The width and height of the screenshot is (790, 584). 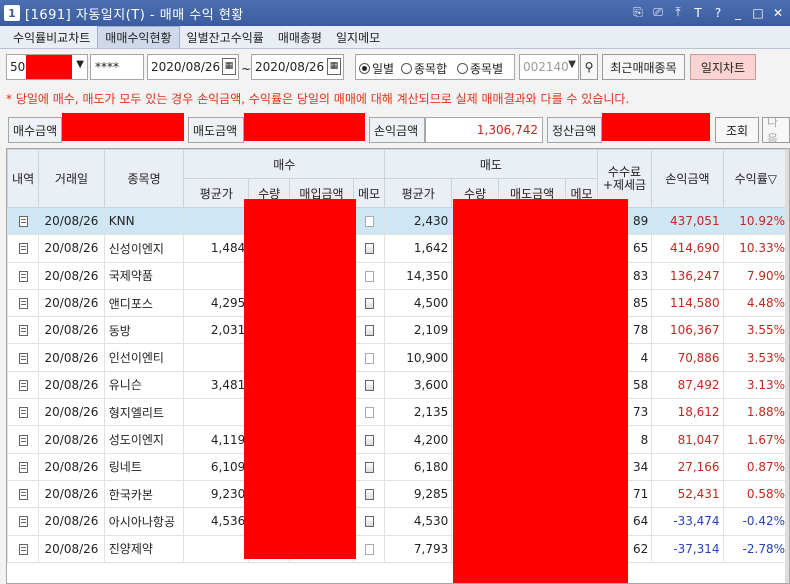 What do you see at coordinates (225, 37) in the screenshot?
I see `tab-daily-balance-return: 일별잔고수익률` at bounding box center [225, 37].